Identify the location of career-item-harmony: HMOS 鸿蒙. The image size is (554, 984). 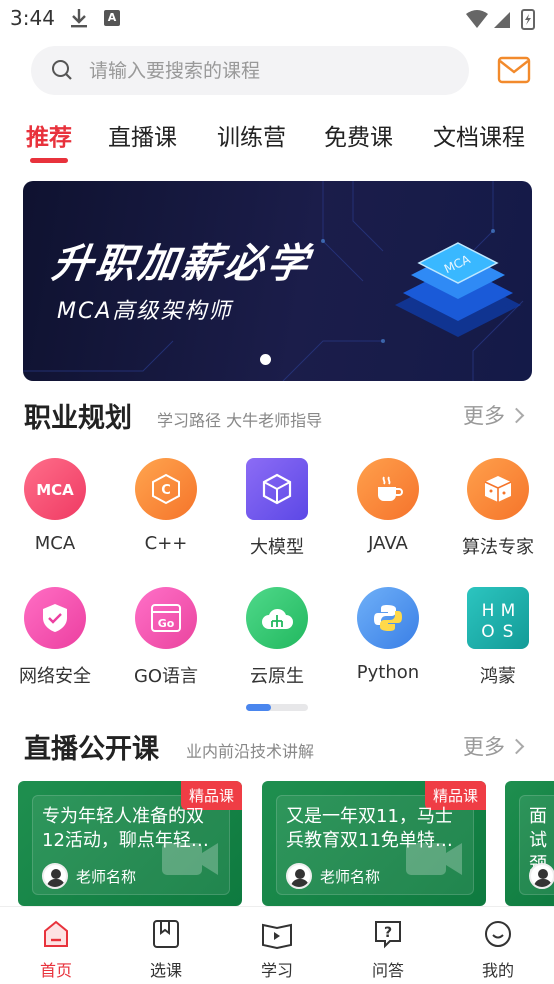
(498, 637).